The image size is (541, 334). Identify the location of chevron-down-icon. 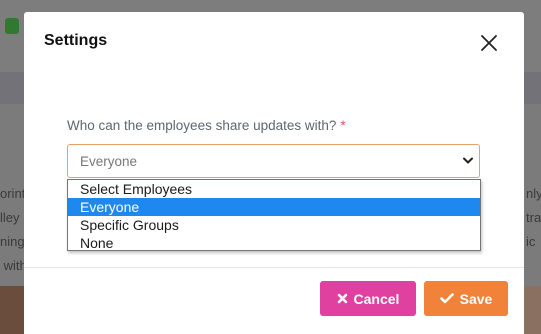
(468, 160).